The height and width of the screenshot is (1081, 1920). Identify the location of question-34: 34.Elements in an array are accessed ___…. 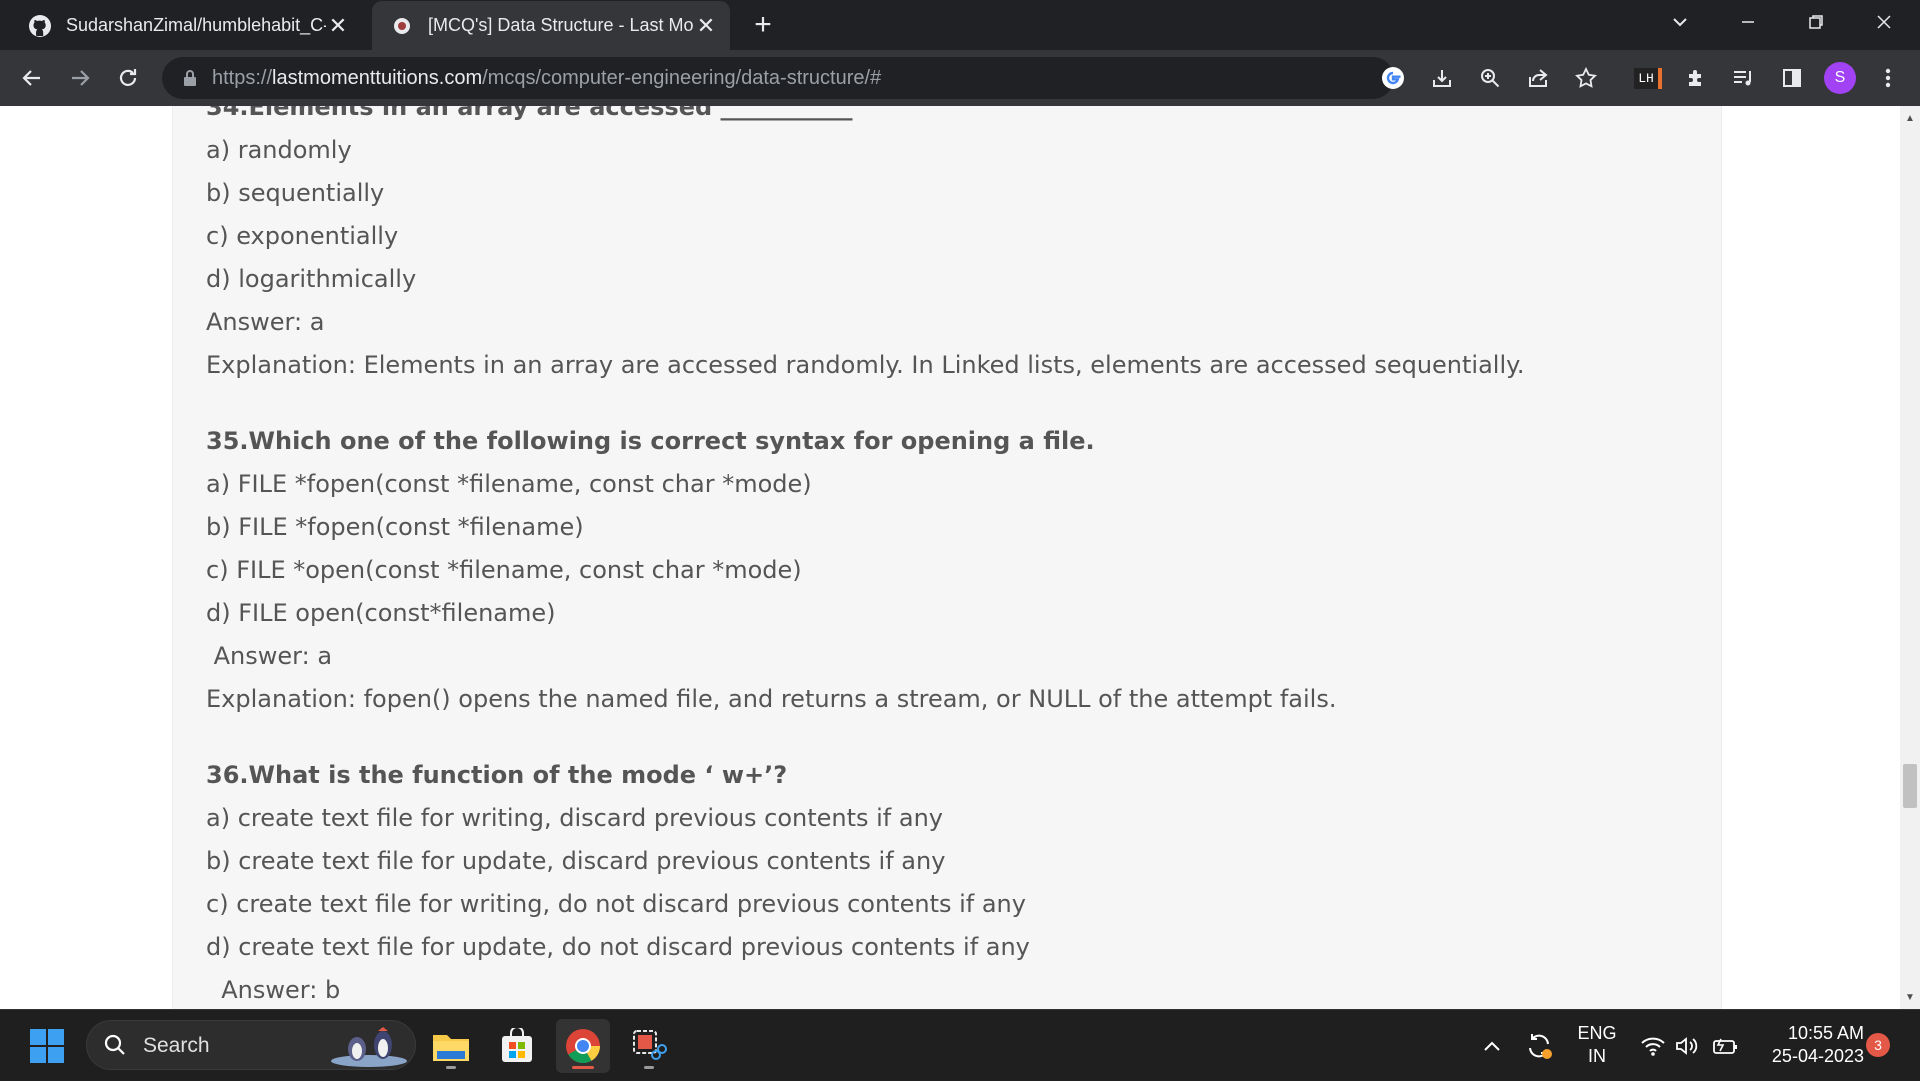
(529, 113).